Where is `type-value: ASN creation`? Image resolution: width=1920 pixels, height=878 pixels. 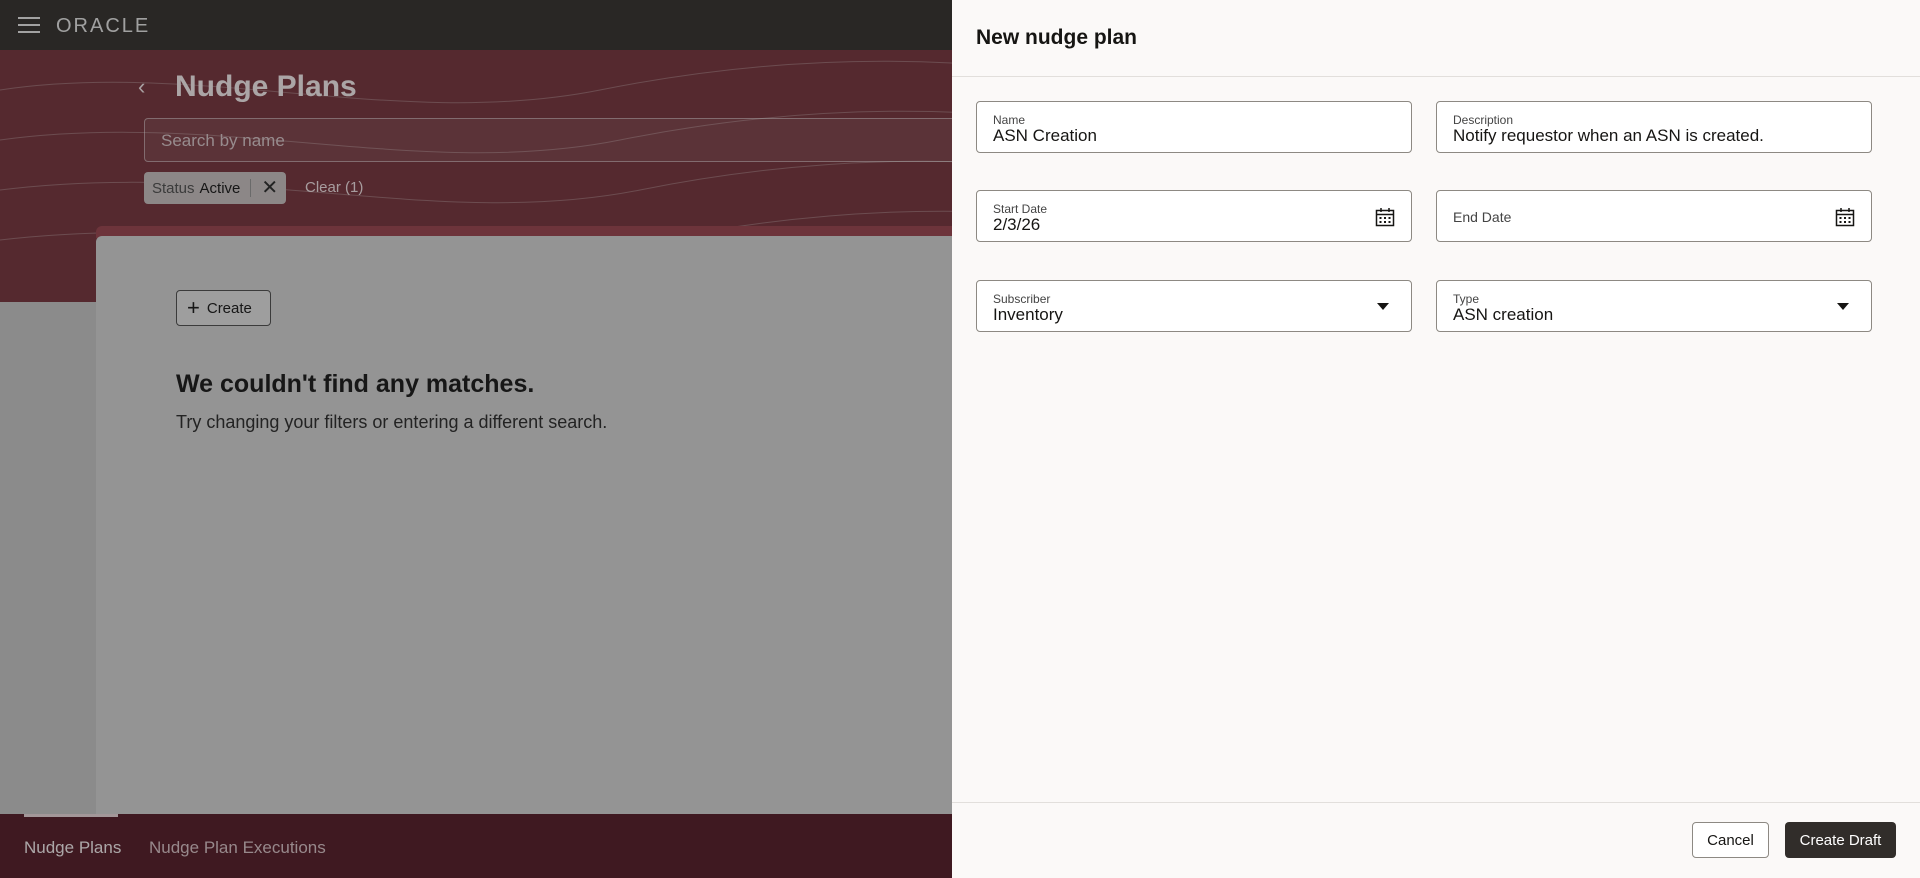
type-value: ASN creation is located at coordinates (1503, 314).